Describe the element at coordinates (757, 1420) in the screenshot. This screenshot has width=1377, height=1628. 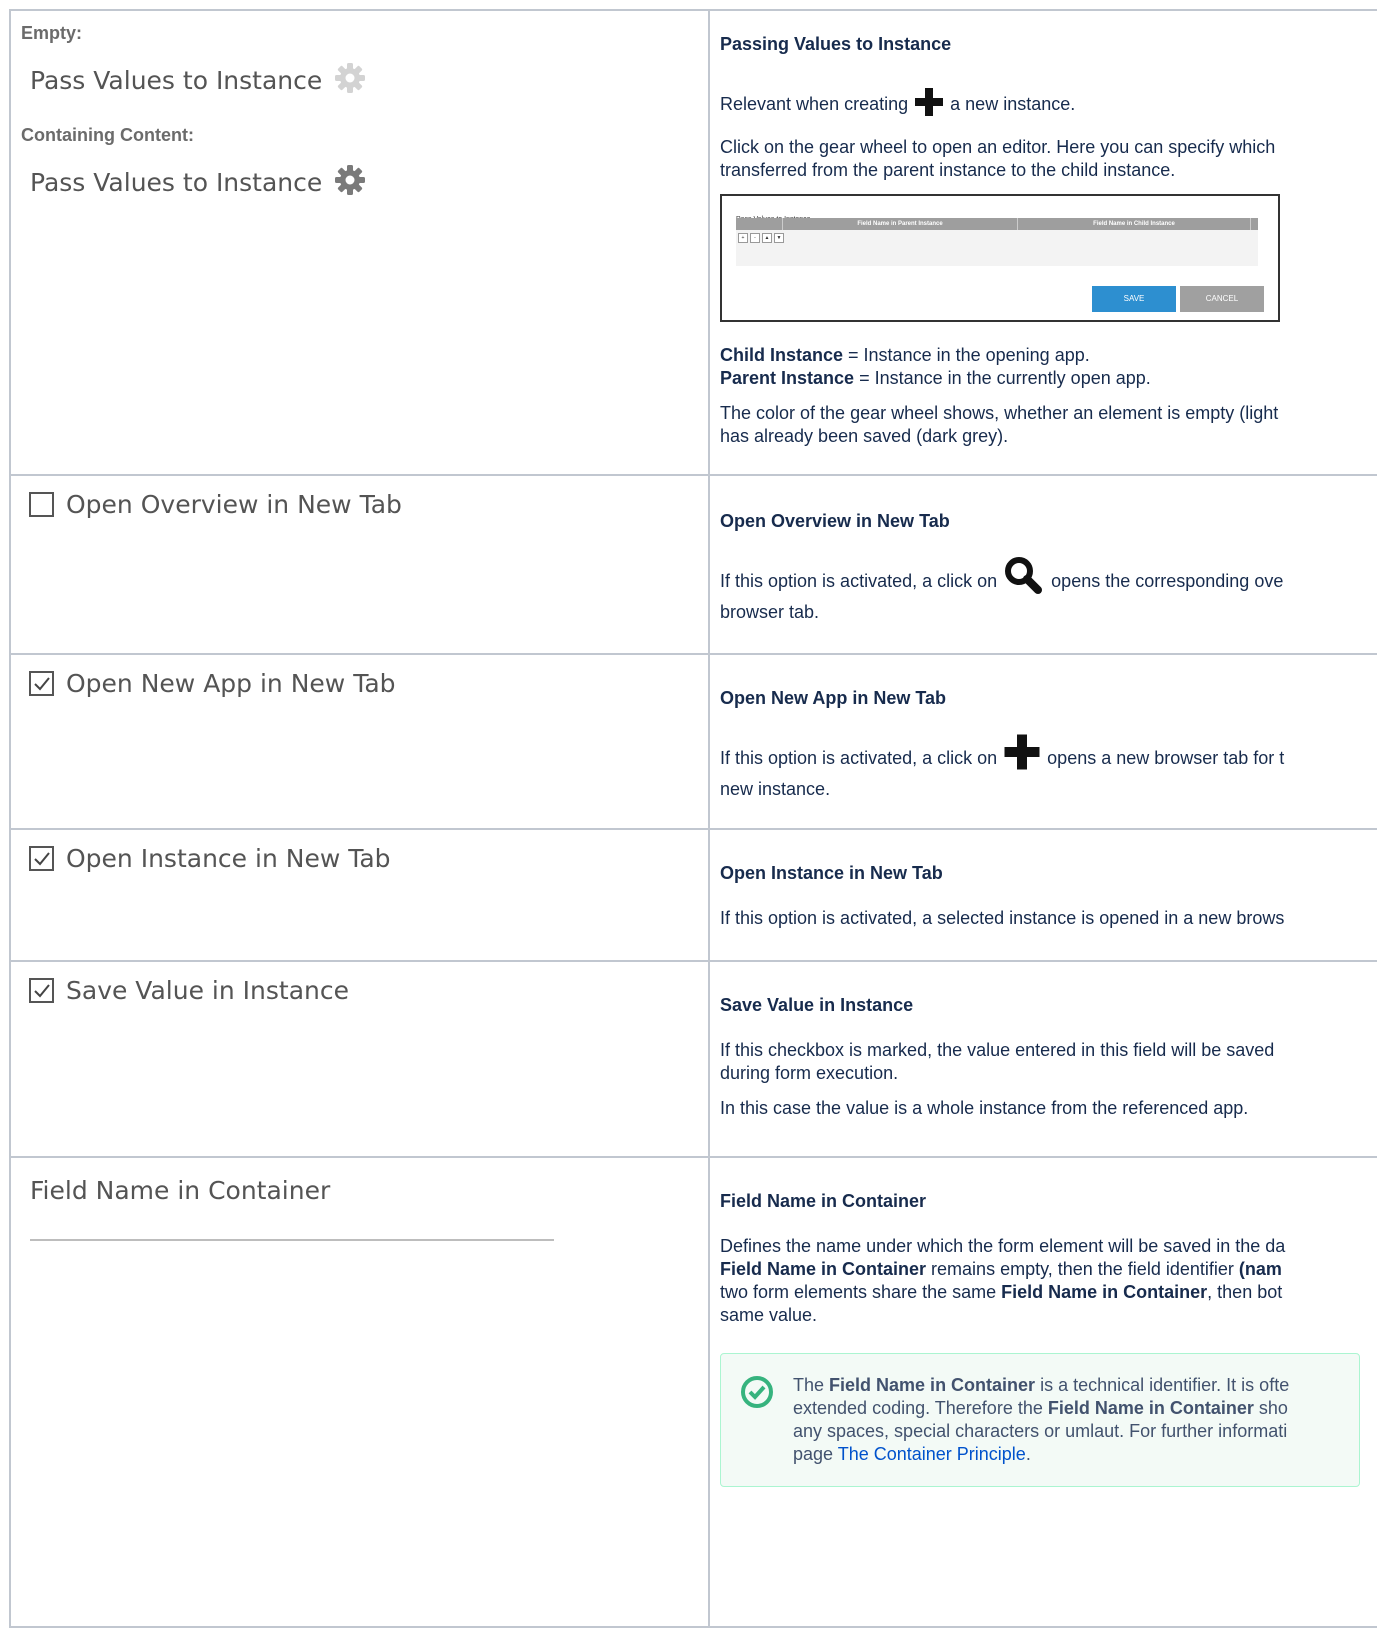
I see `check-circle-icon` at that location.